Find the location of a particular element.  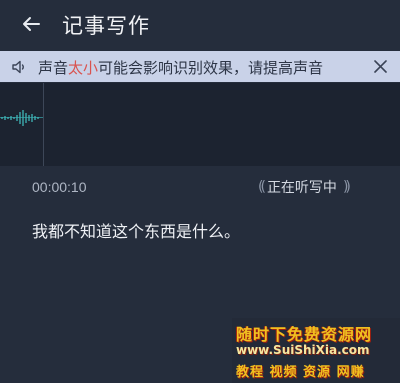

notice-text: 声音太小可能会影响识别效果，请提高声音 is located at coordinates (180, 67).